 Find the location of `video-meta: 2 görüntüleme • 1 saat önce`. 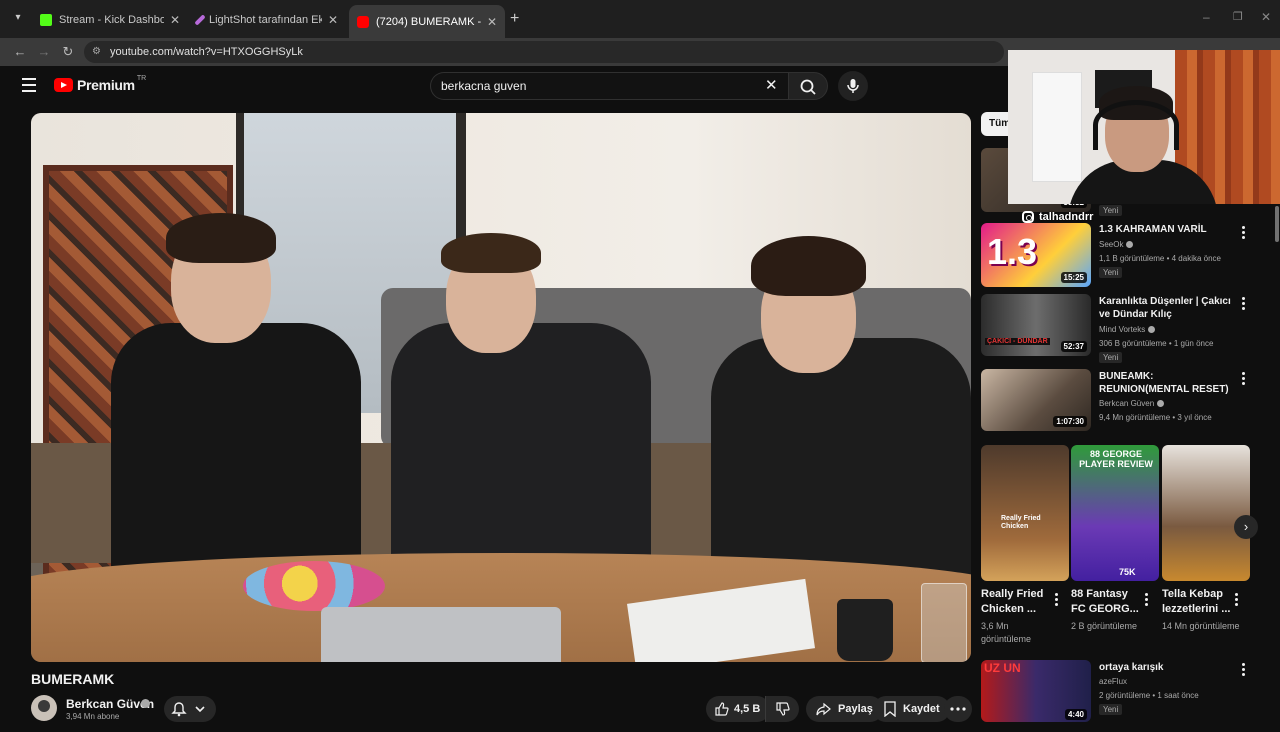

video-meta: 2 görüntüleme • 1 saat önce is located at coordinates (1149, 695).